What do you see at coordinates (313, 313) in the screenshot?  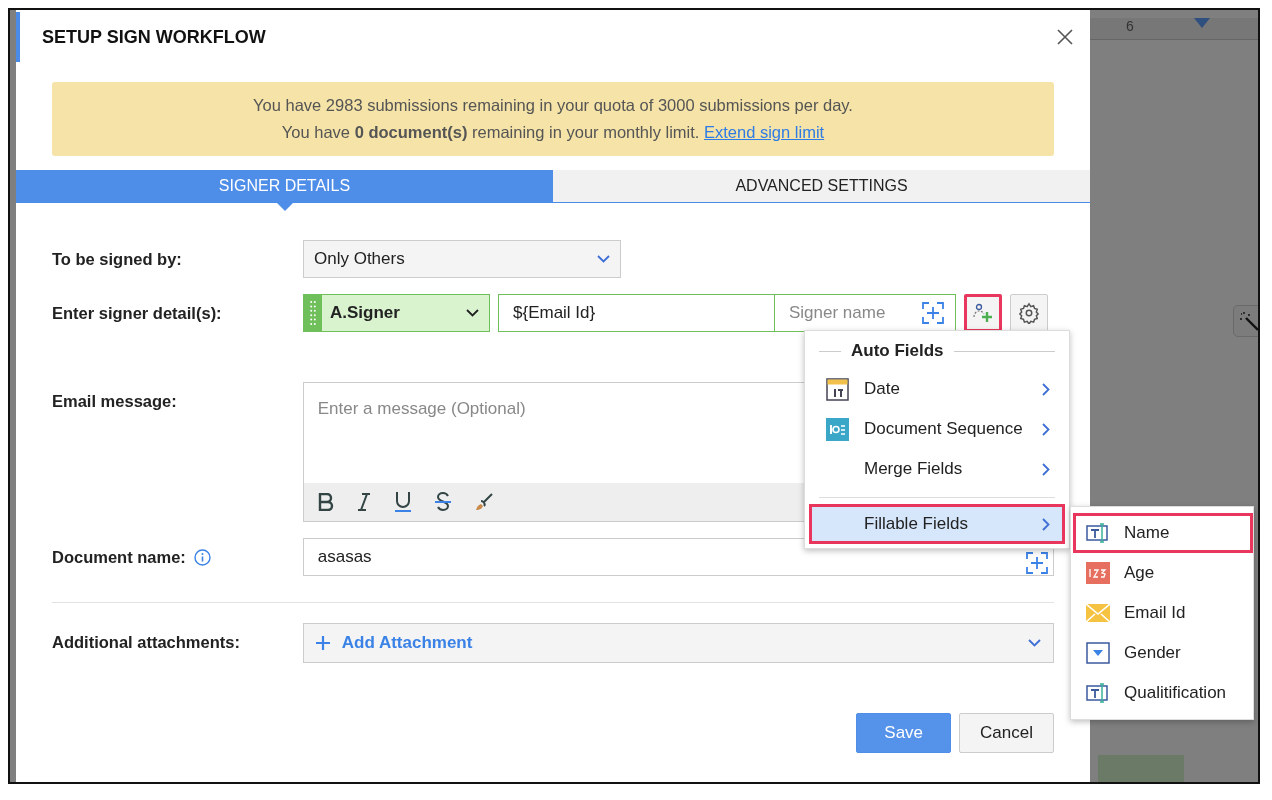 I see `drag-handle-icon` at bounding box center [313, 313].